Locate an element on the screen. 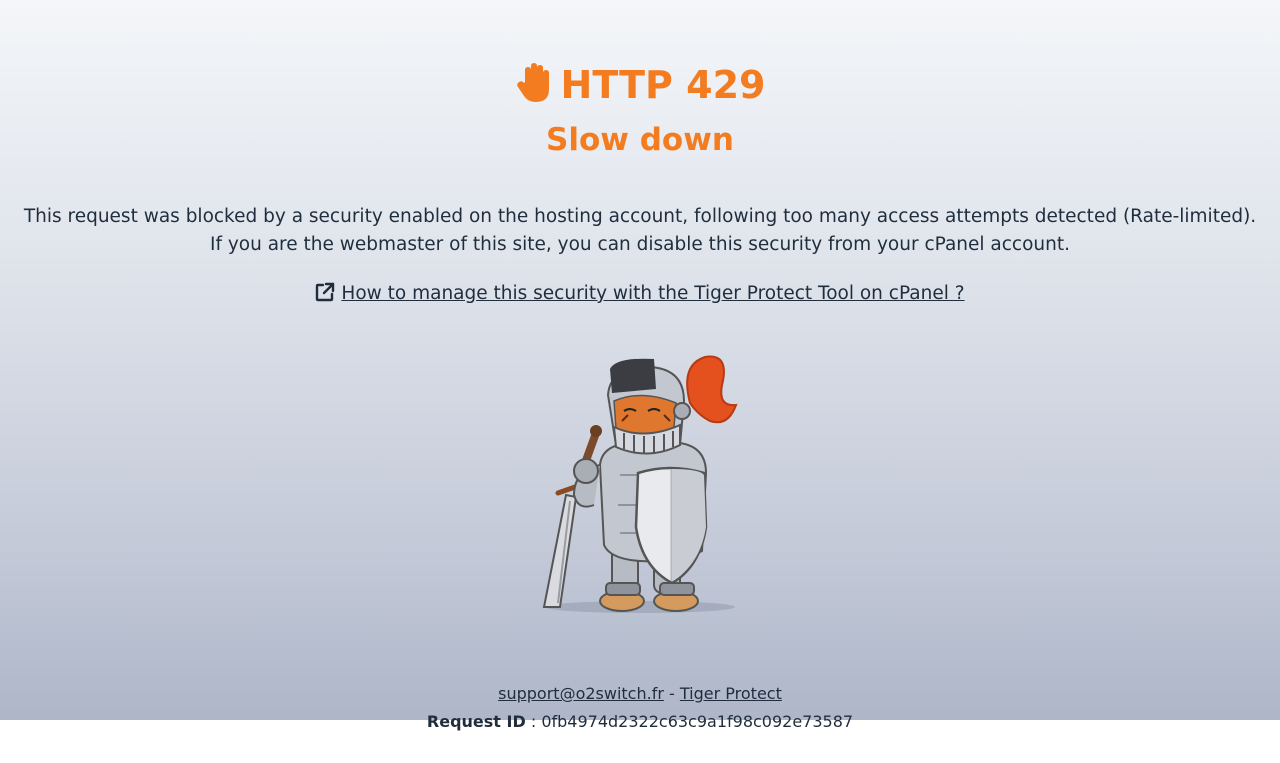  title-text: HTTP 429 is located at coordinates (663, 85).